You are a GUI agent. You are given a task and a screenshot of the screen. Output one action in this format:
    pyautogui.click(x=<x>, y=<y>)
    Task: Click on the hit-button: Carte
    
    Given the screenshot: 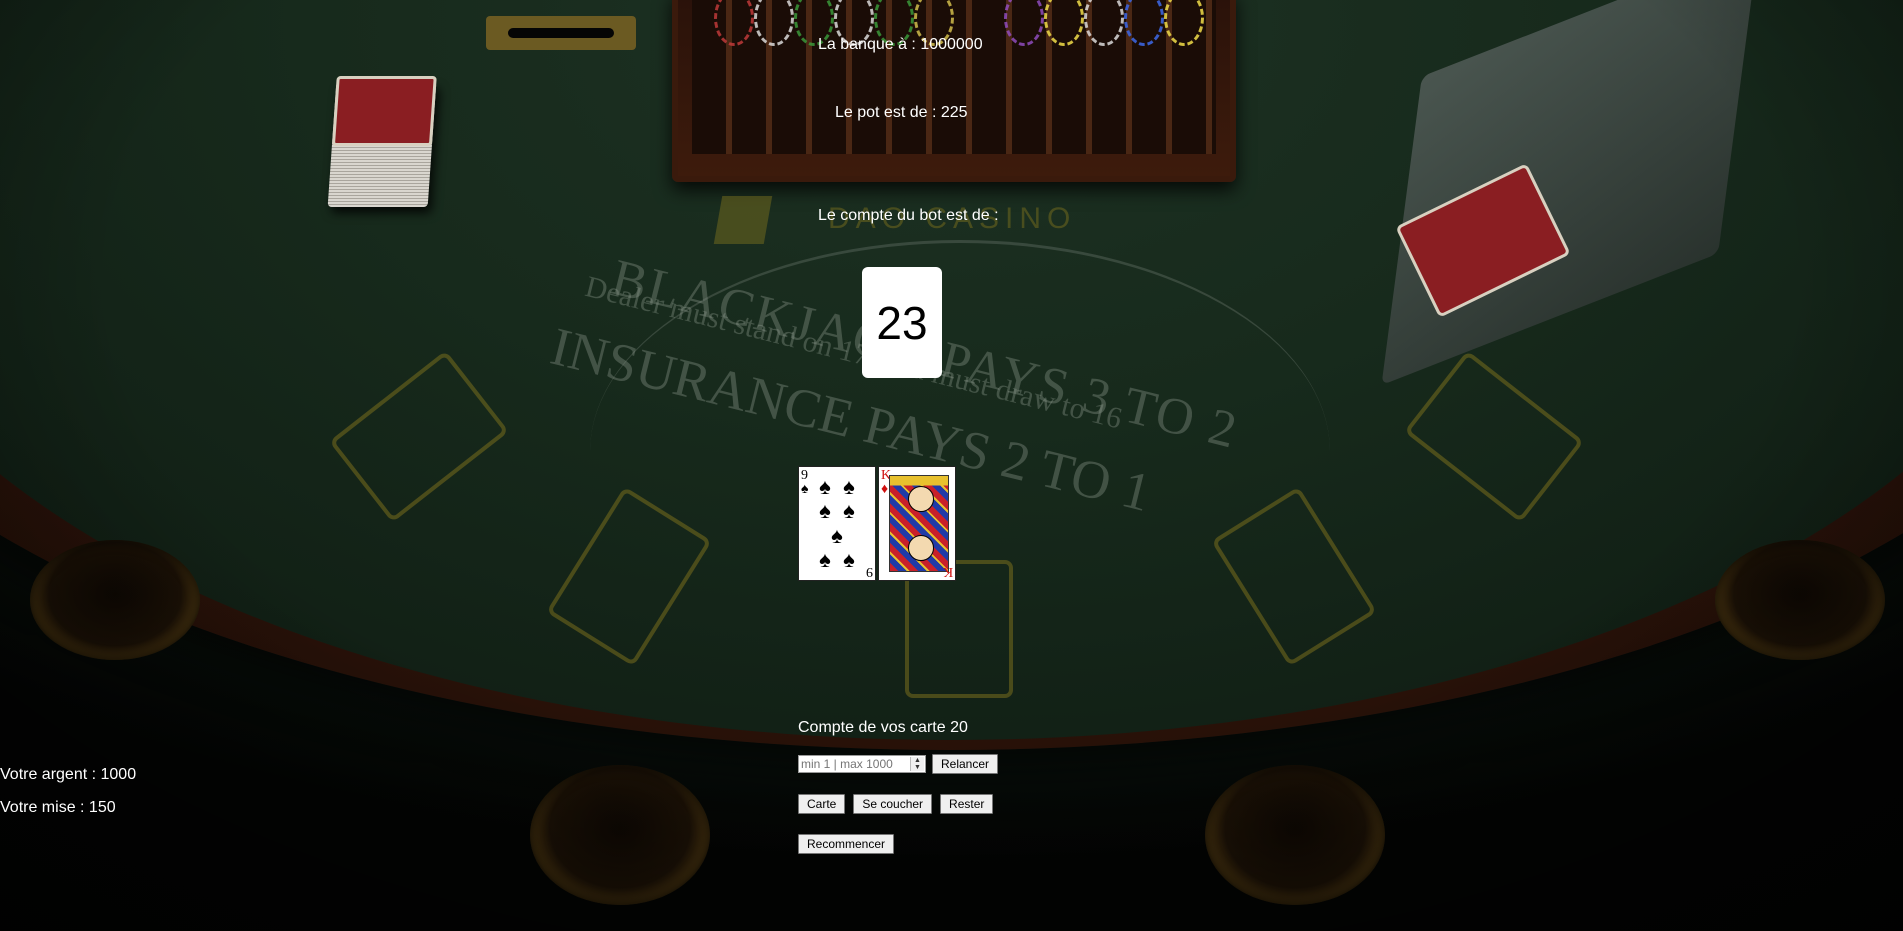 What is the action you would take?
    pyautogui.click(x=822, y=804)
    